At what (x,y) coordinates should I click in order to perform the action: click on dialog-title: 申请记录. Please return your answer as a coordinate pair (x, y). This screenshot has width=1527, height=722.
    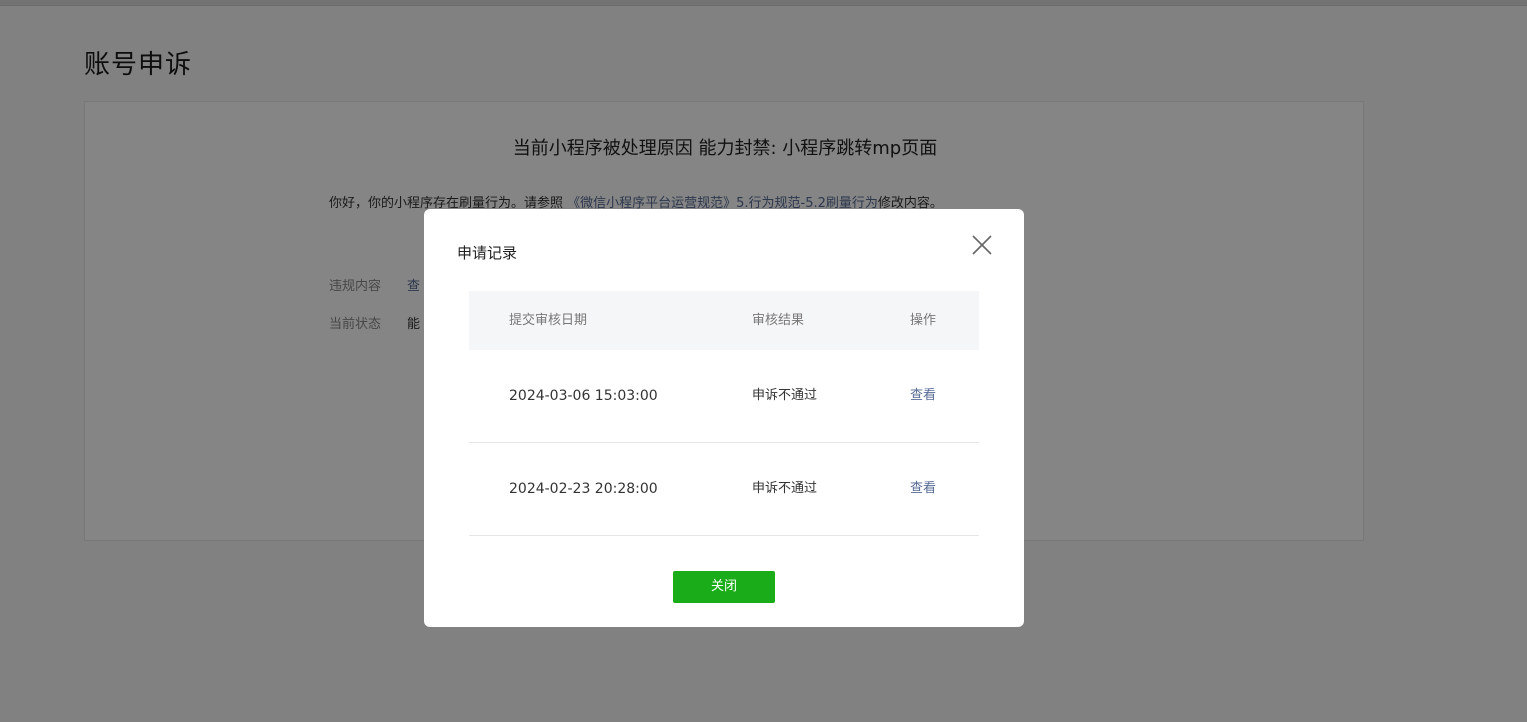
    Looking at the image, I should click on (487, 253).